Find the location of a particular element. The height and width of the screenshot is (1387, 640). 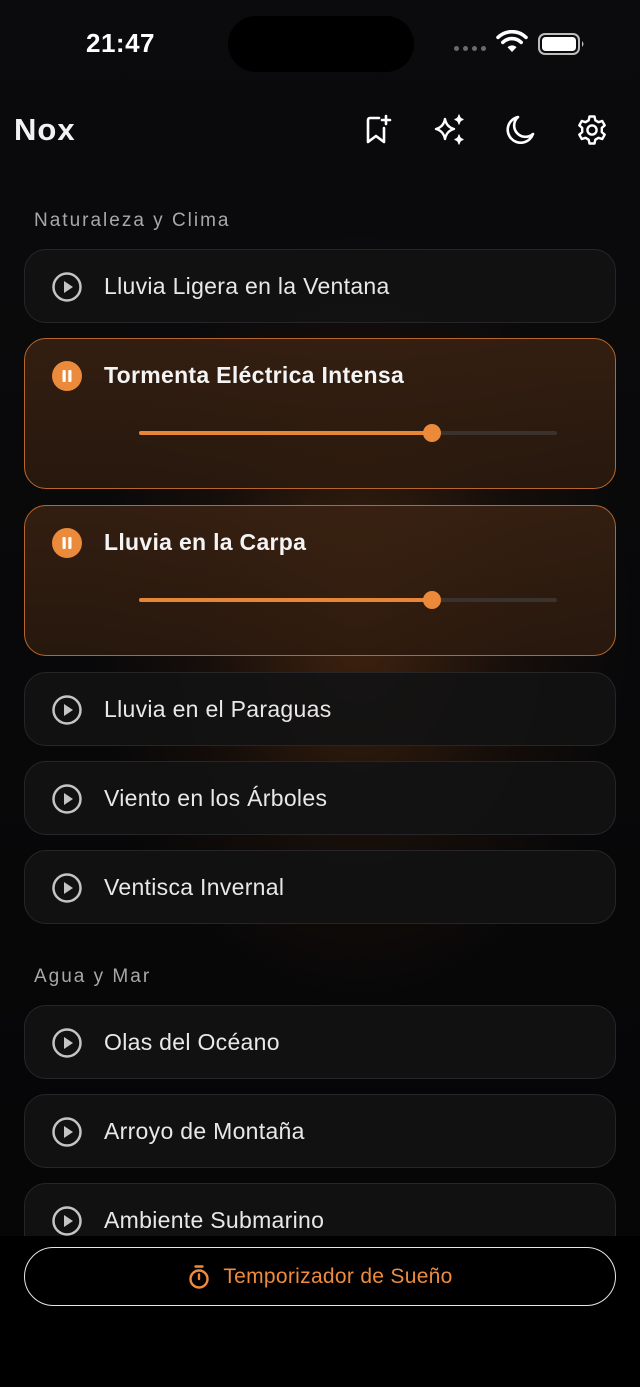

sound-item-label: Ventisca Invernal is located at coordinates (194, 887).